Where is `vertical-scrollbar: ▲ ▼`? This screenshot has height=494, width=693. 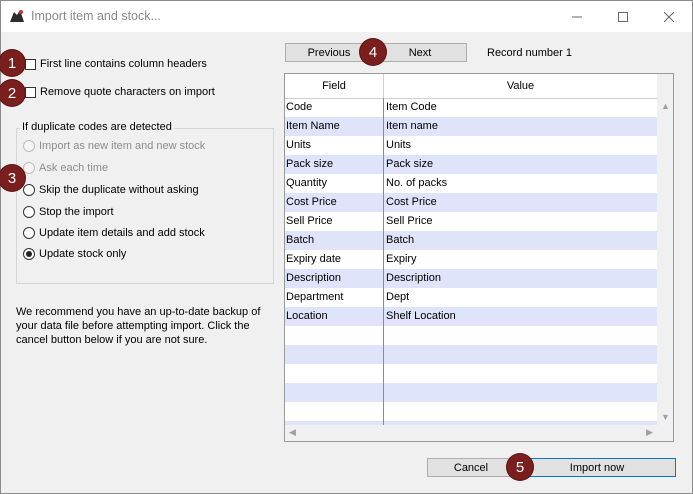
vertical-scrollbar: ▲ ▼ is located at coordinates (665, 249).